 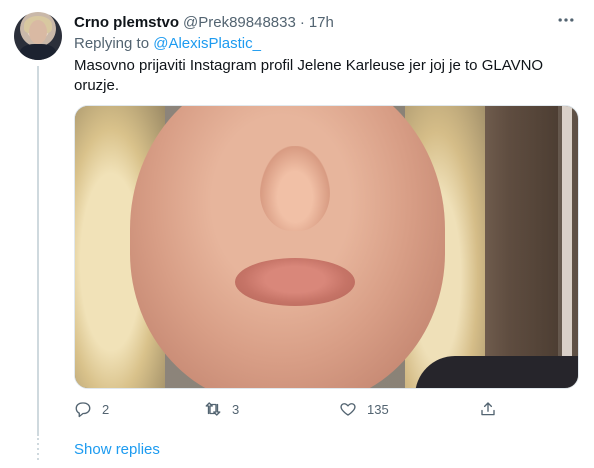 What do you see at coordinates (38, 32) in the screenshot?
I see `avatar-face` at bounding box center [38, 32].